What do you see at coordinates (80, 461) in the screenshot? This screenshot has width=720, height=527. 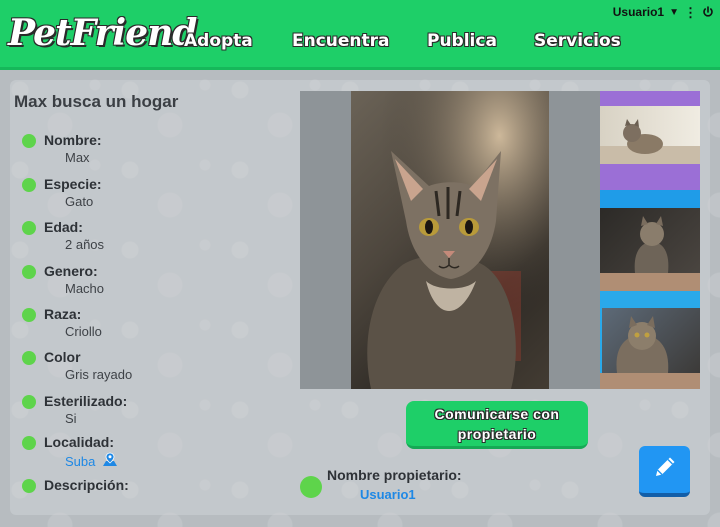 I see `location-value: Suba` at bounding box center [80, 461].